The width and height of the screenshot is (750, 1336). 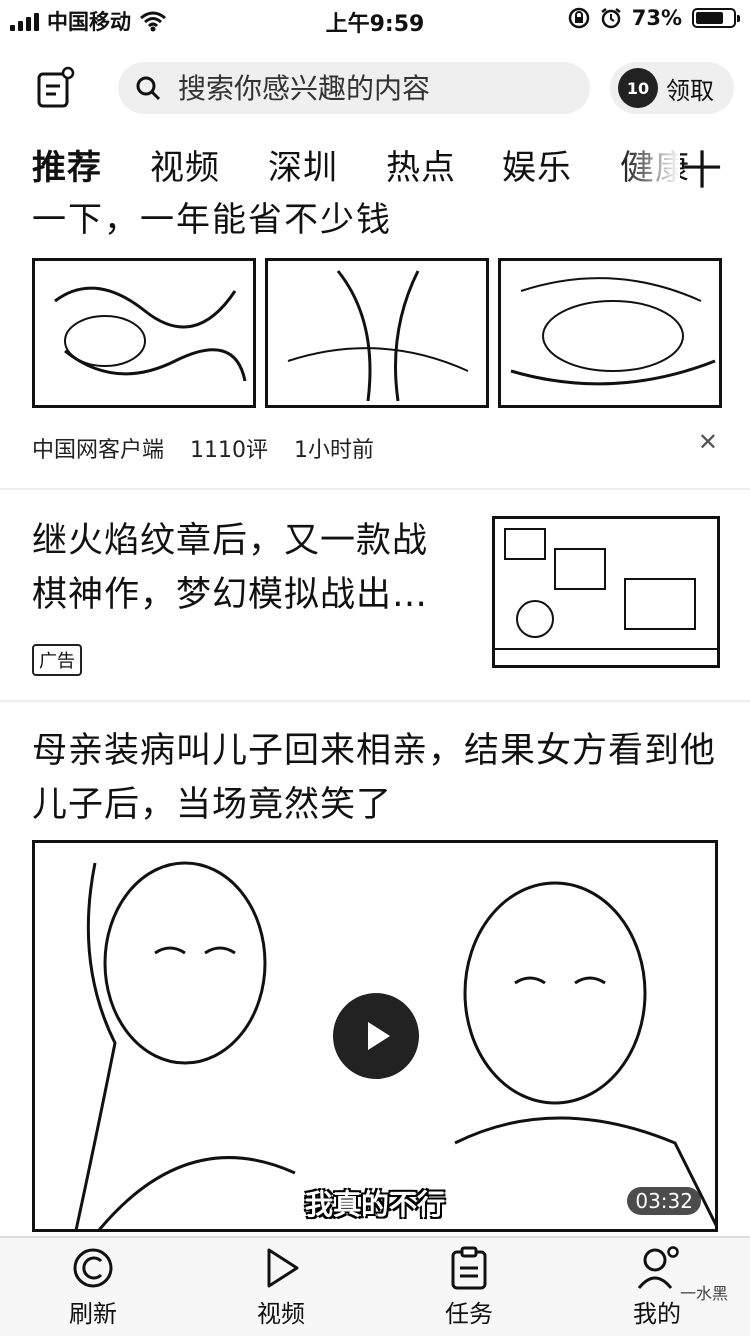 What do you see at coordinates (378, 88) in the screenshot?
I see `search-input` at bounding box center [378, 88].